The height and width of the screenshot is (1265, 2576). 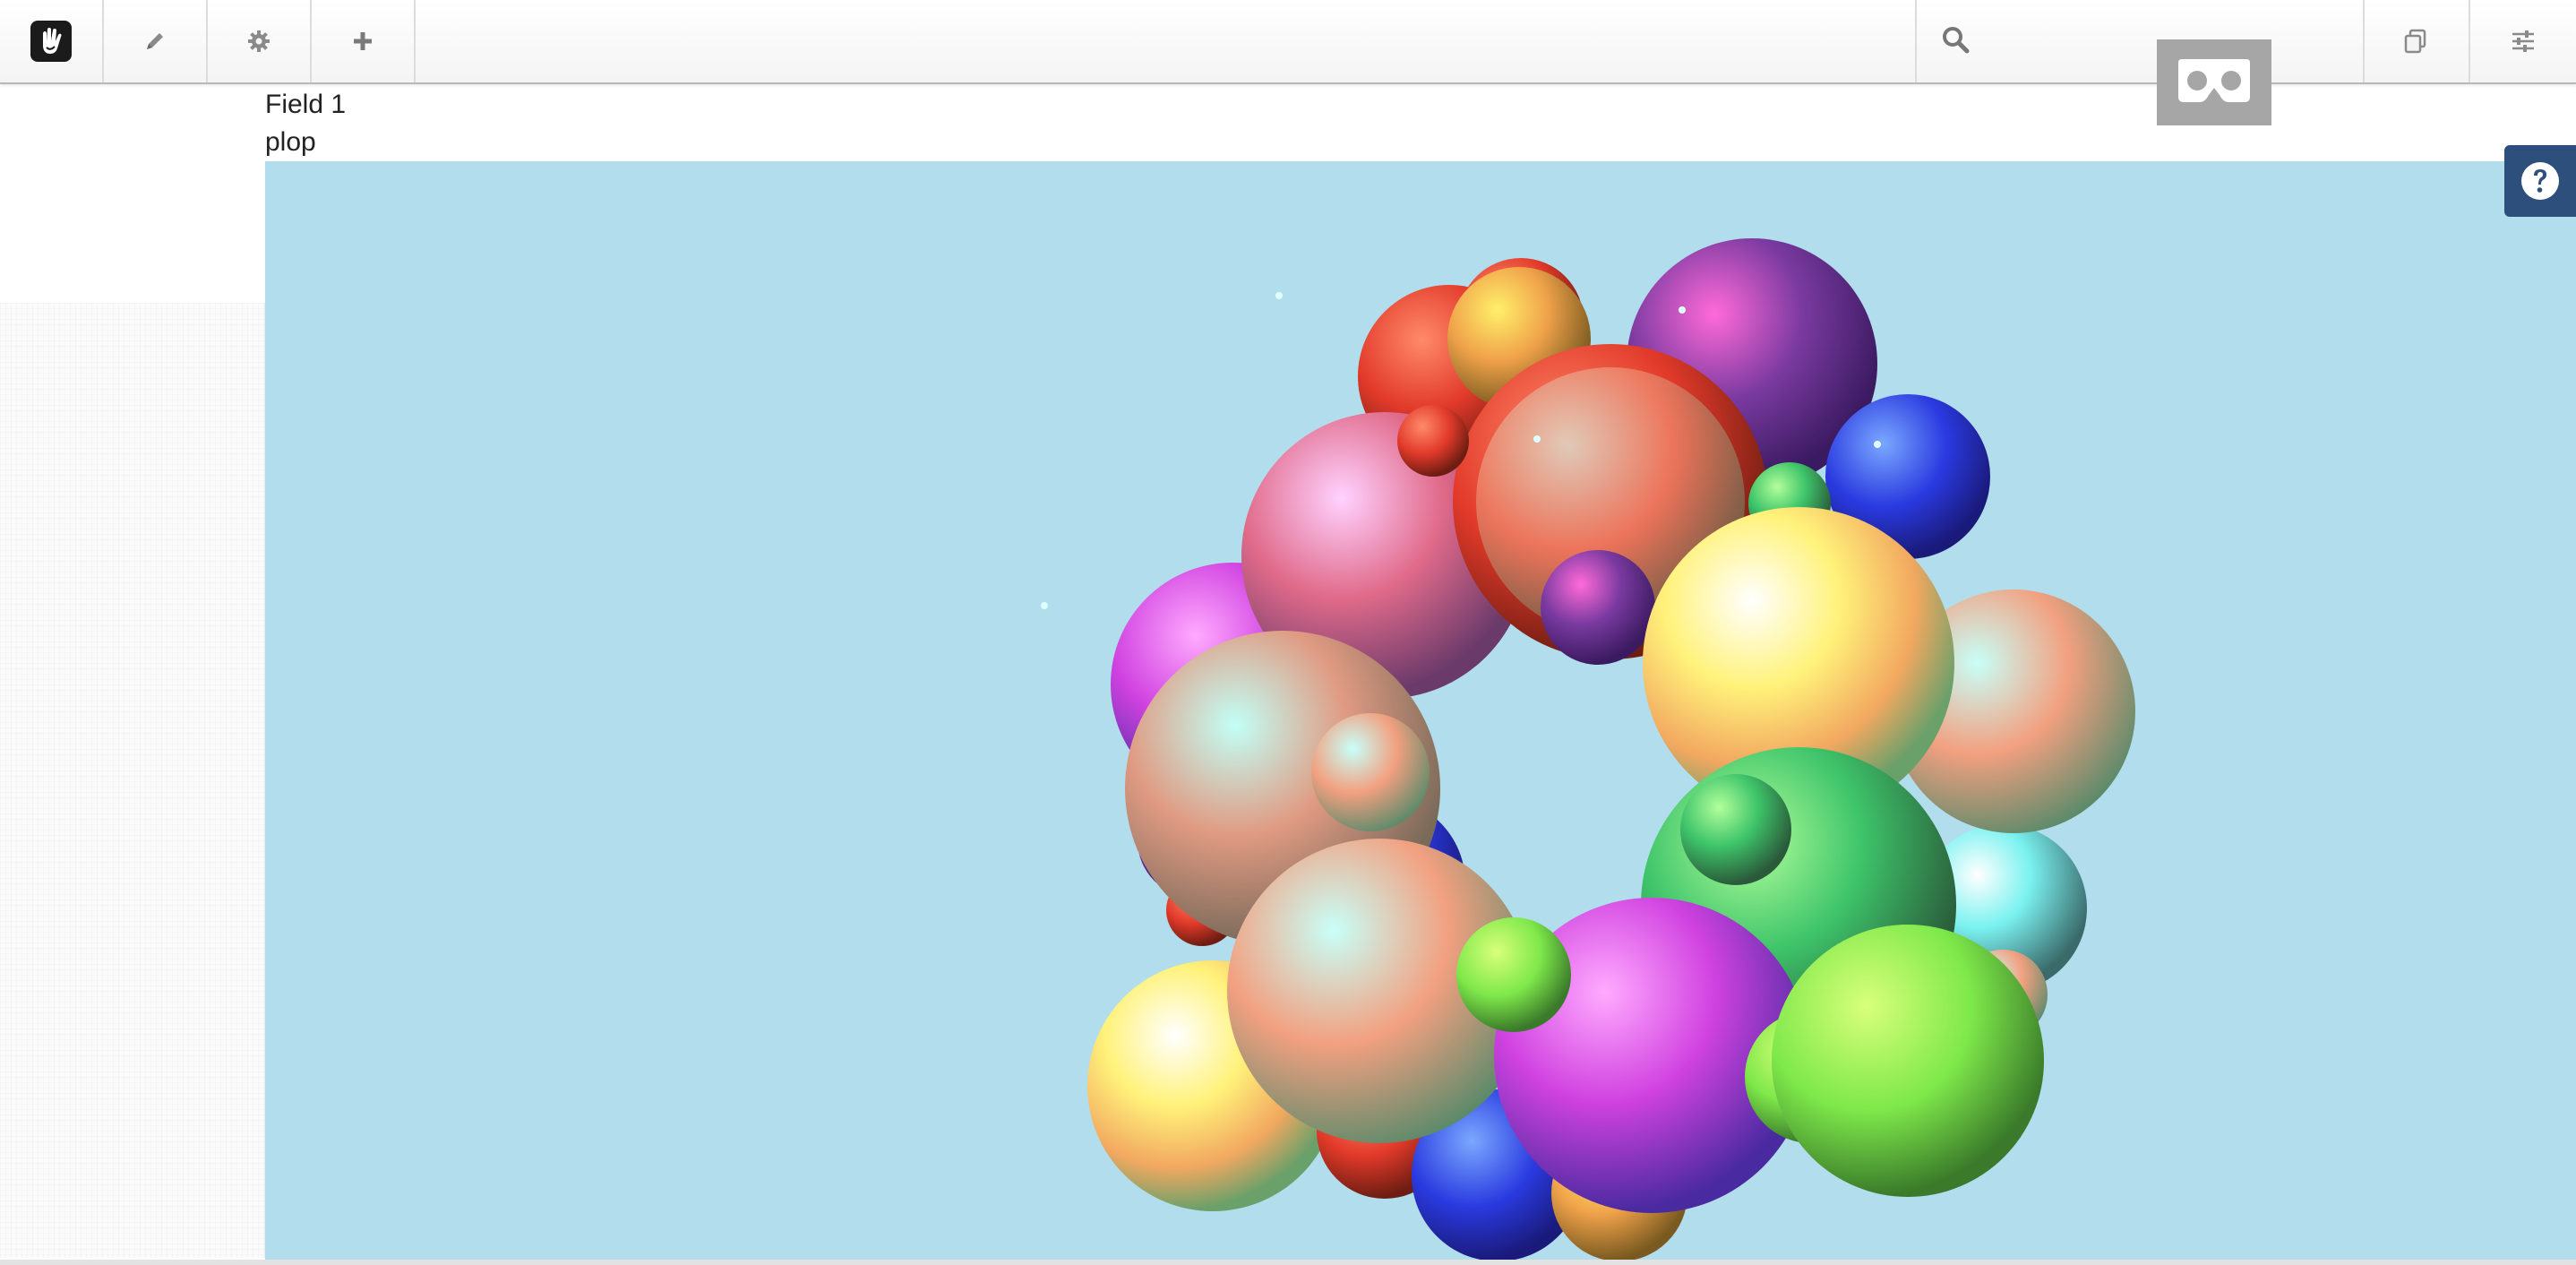 I want to click on panel-button, so click(x=2522, y=41).